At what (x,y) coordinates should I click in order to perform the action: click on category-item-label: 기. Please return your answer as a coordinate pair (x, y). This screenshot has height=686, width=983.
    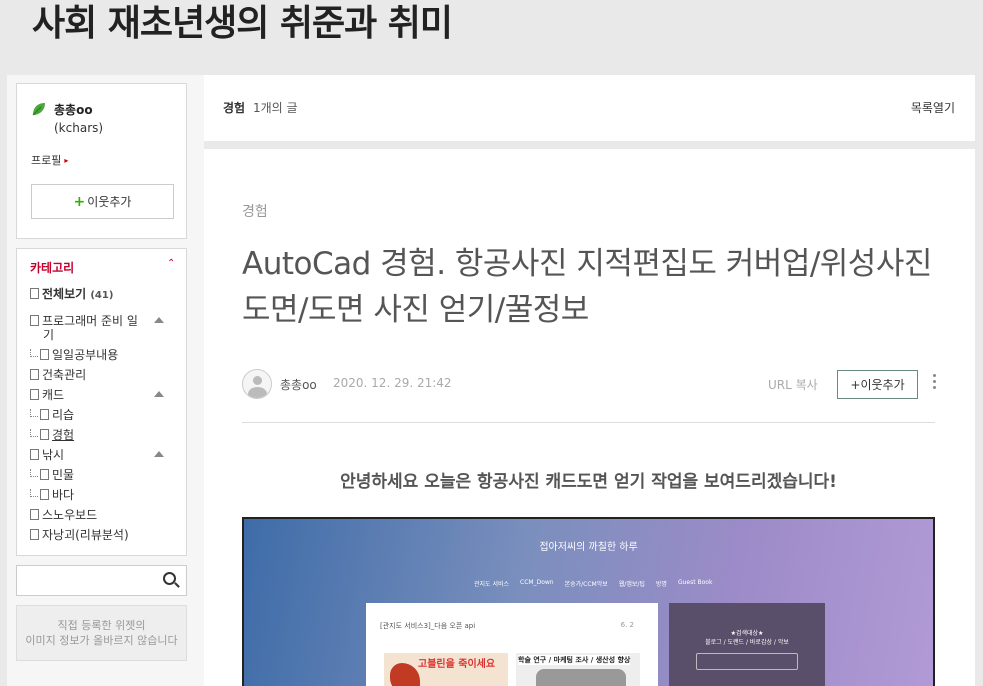
    Looking at the image, I should click on (49, 335).